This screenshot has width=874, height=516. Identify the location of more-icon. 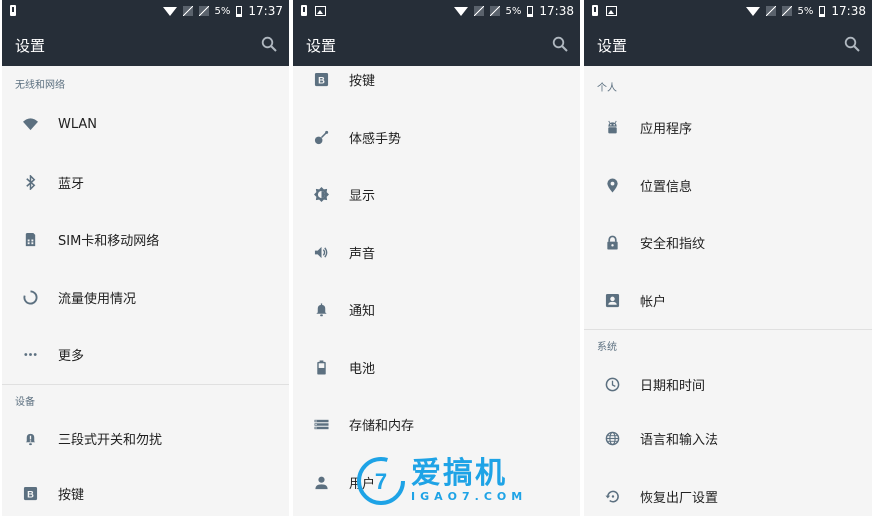
(30, 355).